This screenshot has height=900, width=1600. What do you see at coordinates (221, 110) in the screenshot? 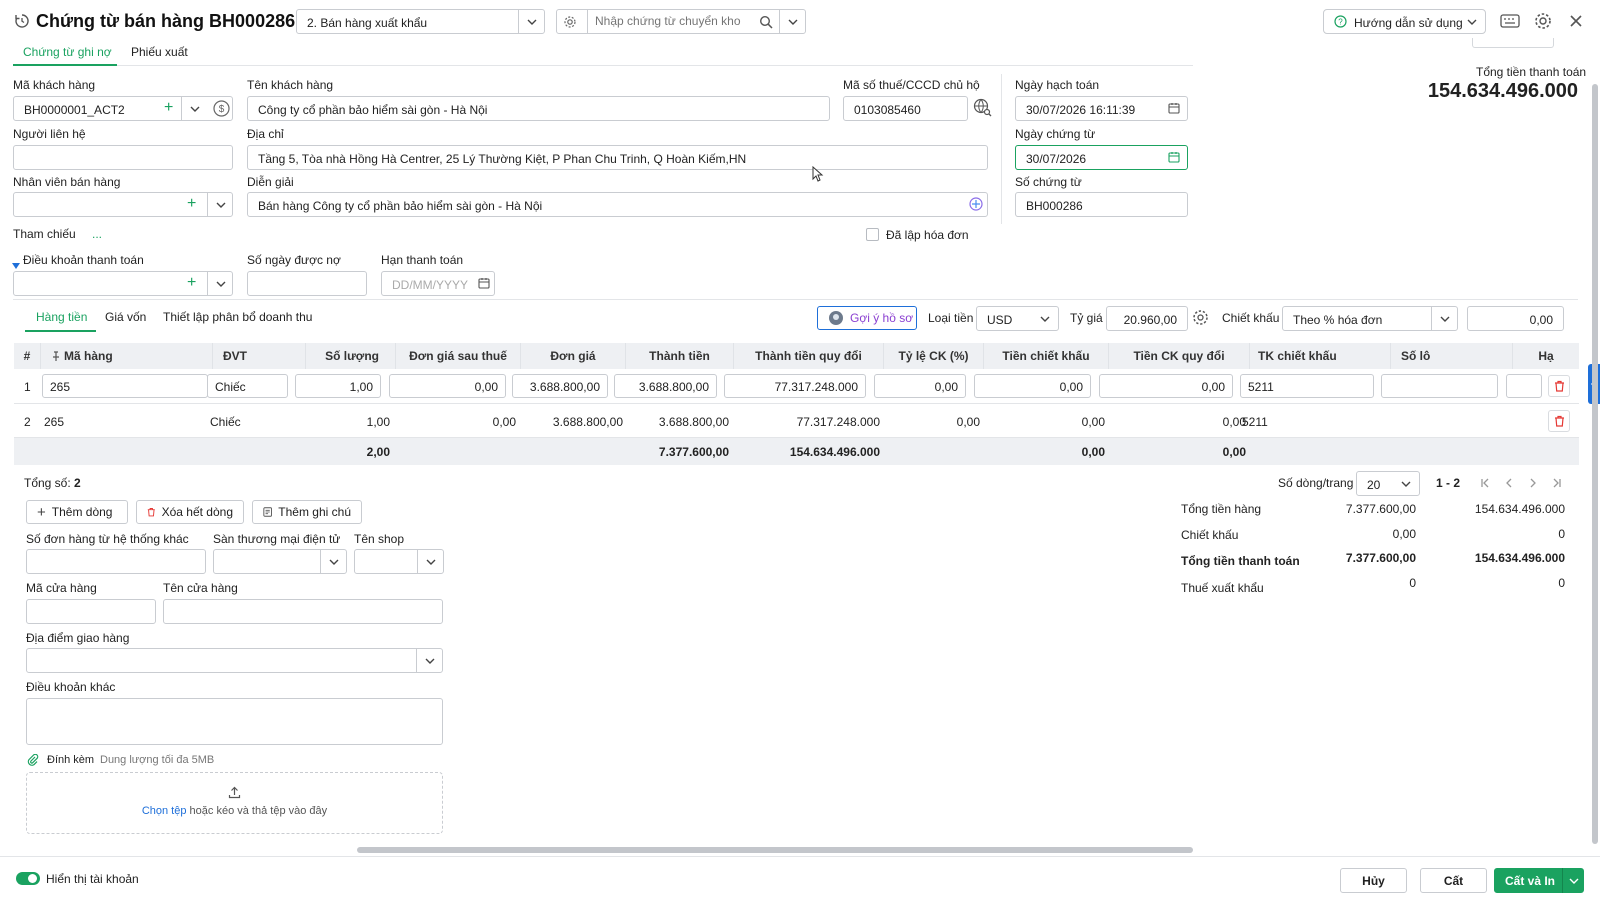
I see `currency-circle-icon: $` at bounding box center [221, 110].